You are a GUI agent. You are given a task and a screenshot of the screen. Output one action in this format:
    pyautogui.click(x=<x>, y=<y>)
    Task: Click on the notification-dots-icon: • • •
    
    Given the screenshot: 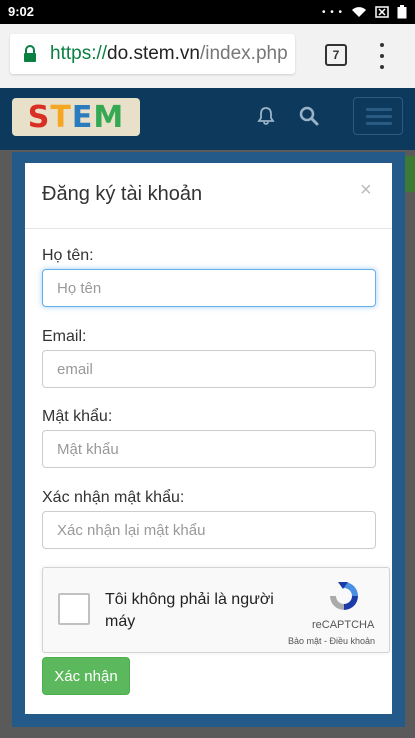 What is the action you would take?
    pyautogui.click(x=332, y=12)
    